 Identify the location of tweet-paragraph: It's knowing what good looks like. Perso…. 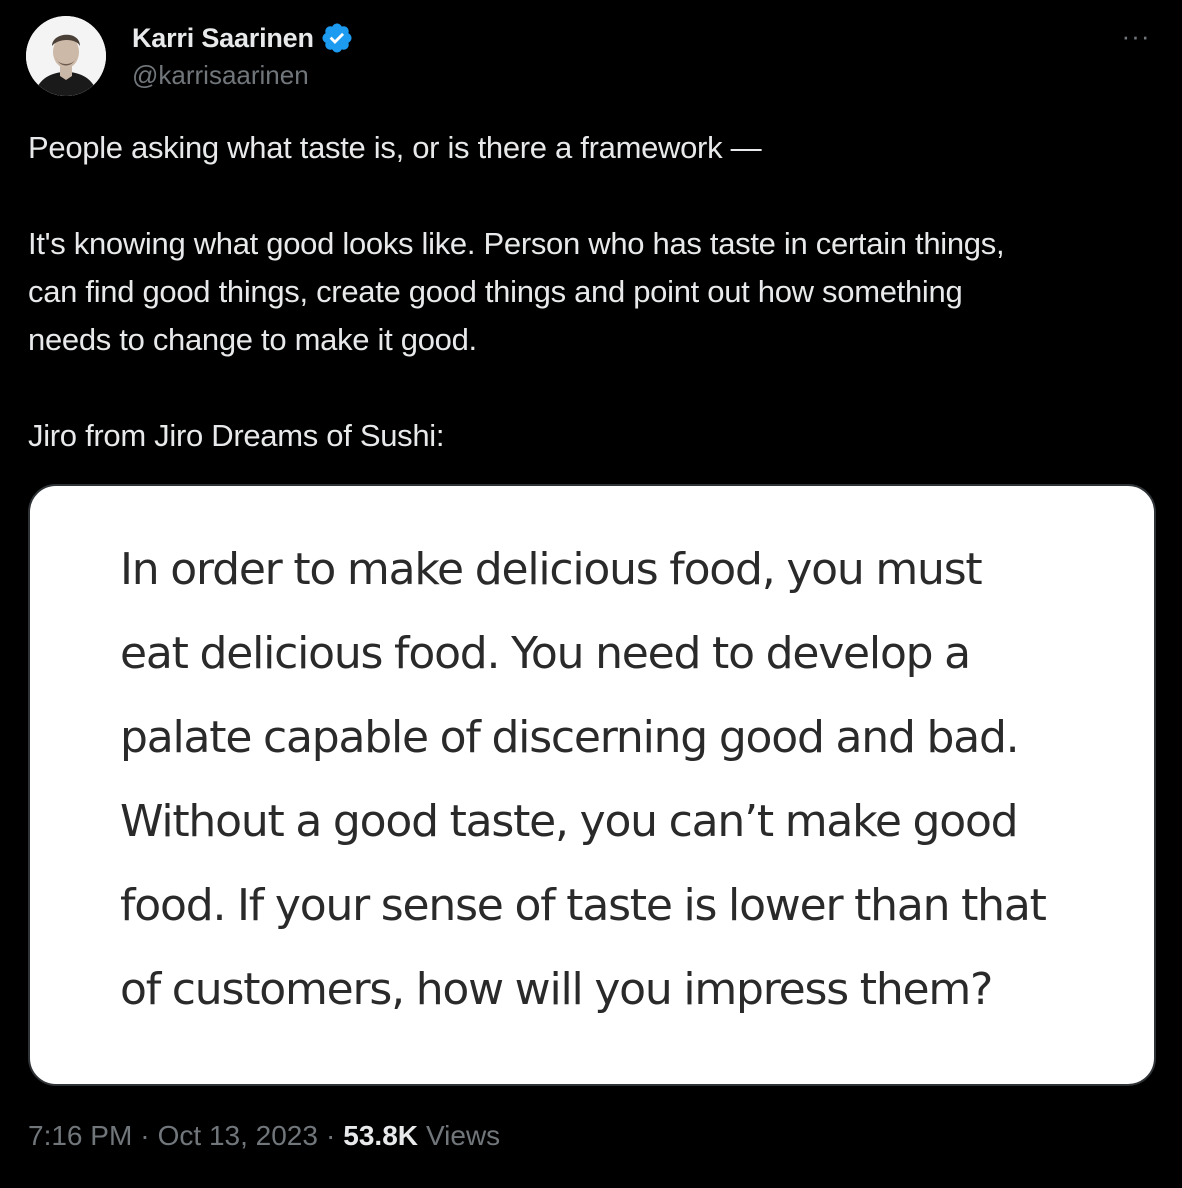
(516, 291).